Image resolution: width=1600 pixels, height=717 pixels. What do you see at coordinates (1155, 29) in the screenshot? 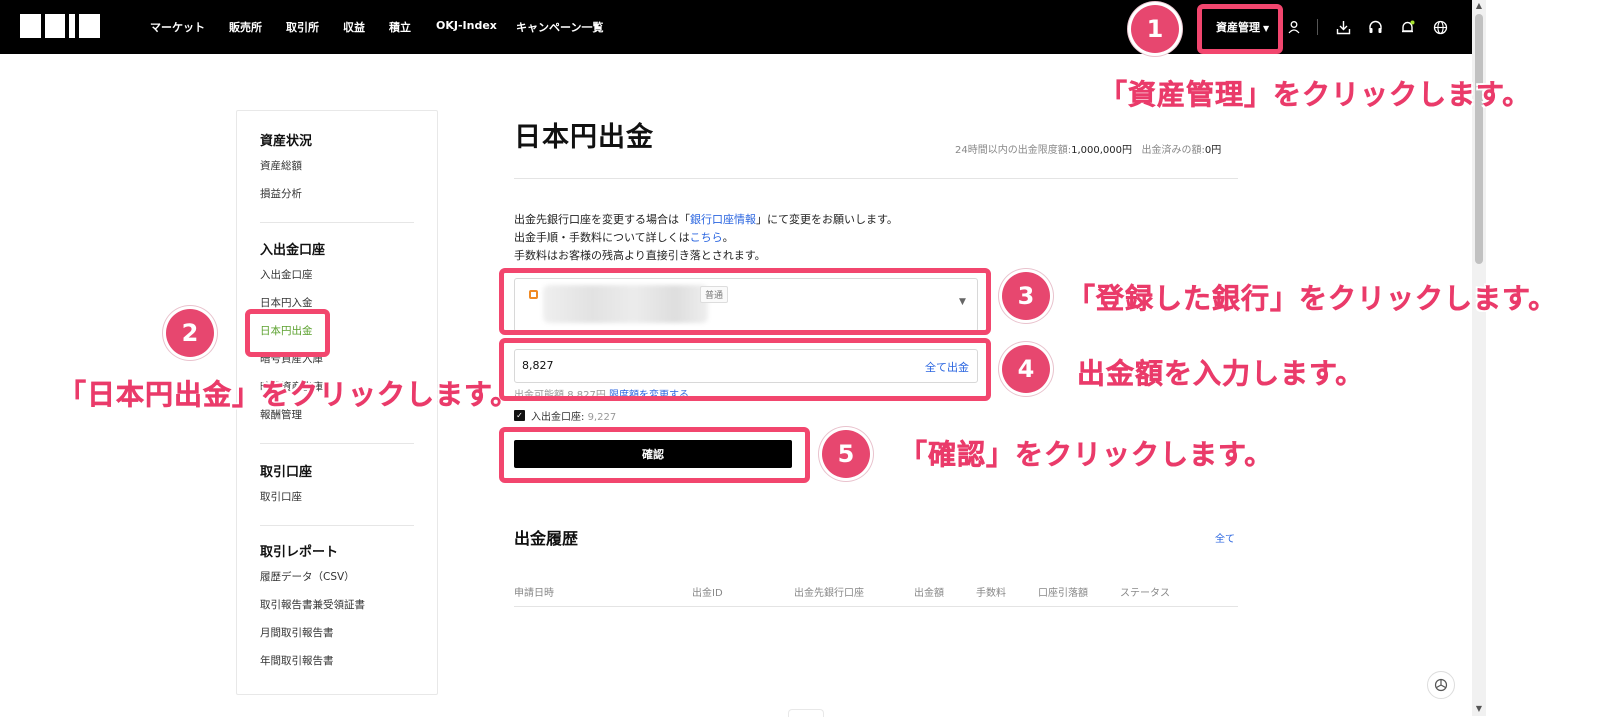
I see `step-badge-1: 1` at bounding box center [1155, 29].